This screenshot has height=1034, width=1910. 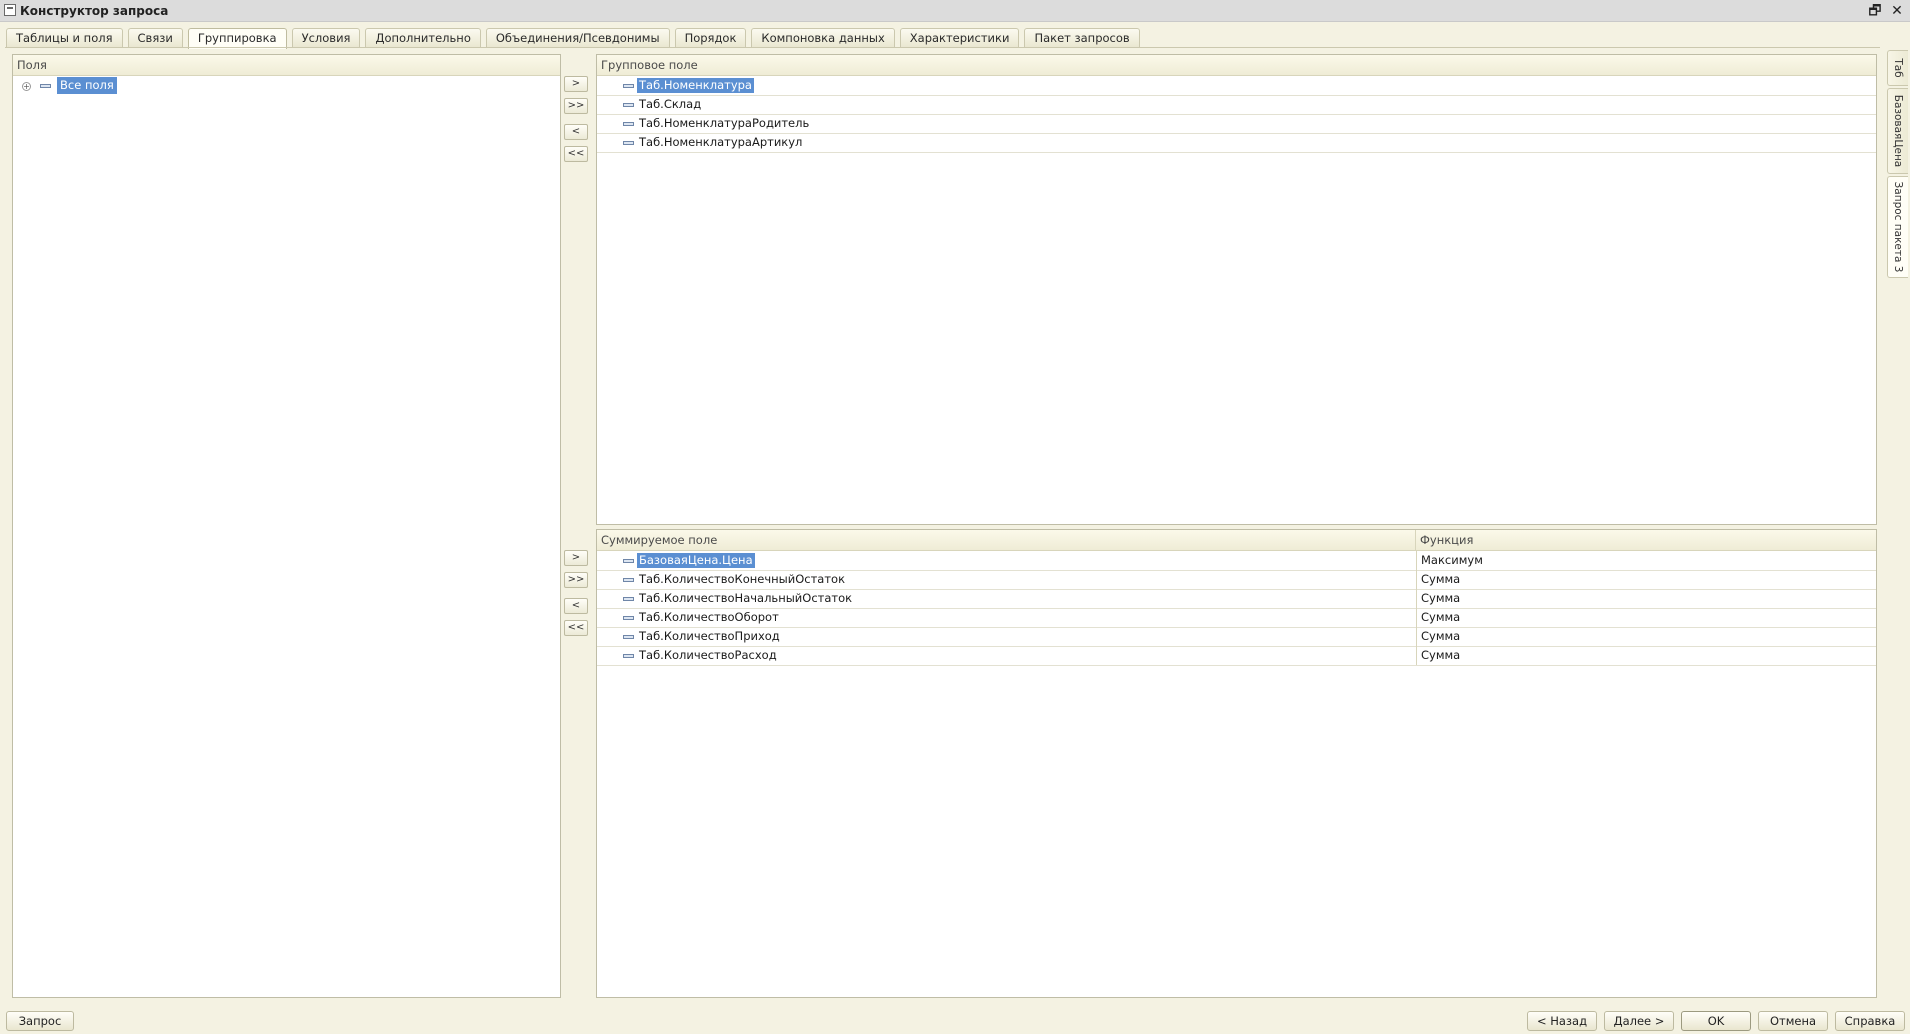 I want to click on tab-unions-aliases: Объединения/Псевдонимы, so click(x=577, y=38).